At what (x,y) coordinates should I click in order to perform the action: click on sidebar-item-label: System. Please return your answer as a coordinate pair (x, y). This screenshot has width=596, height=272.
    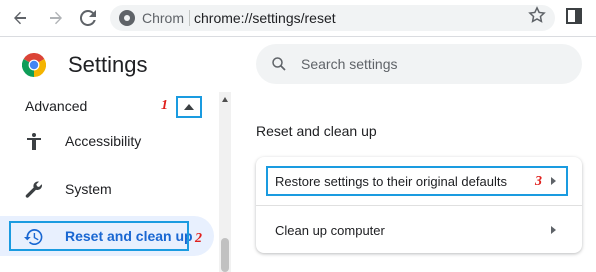
    Looking at the image, I should click on (88, 189).